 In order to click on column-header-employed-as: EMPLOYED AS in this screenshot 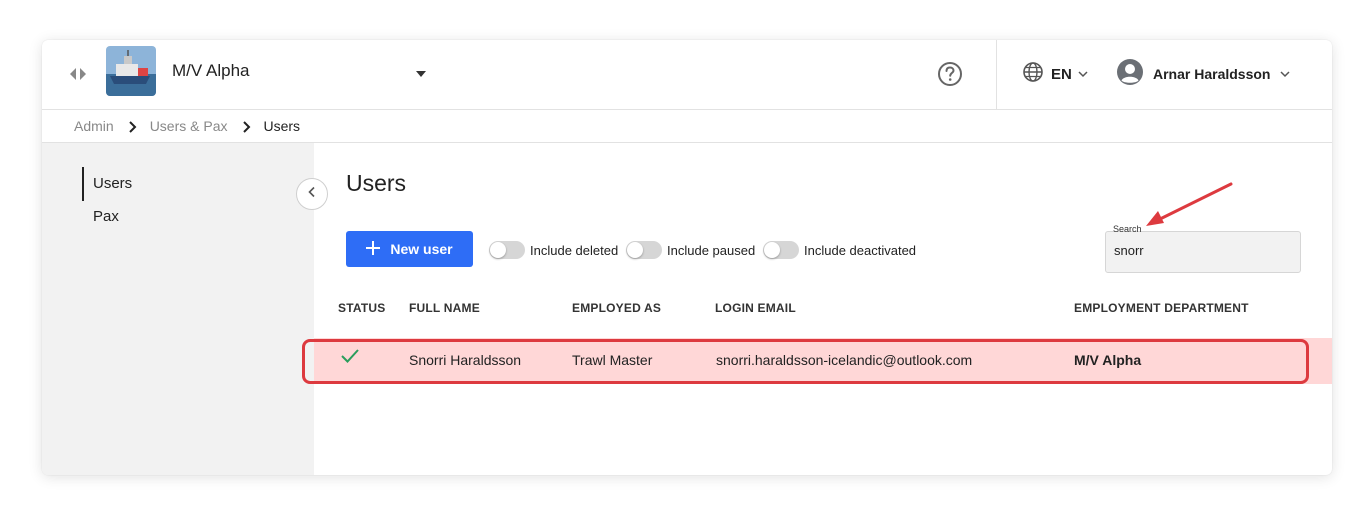, I will do `click(617, 308)`.